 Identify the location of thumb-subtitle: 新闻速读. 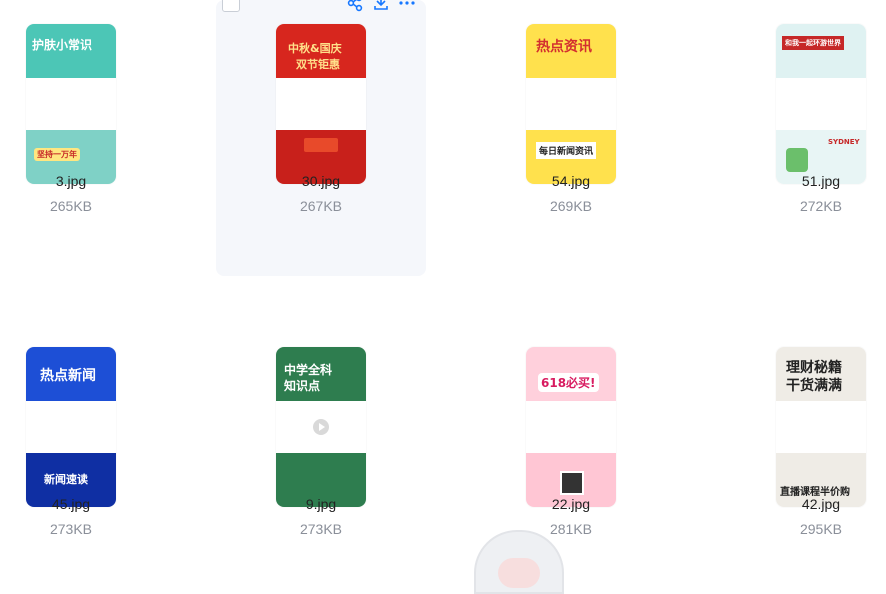
(66, 479).